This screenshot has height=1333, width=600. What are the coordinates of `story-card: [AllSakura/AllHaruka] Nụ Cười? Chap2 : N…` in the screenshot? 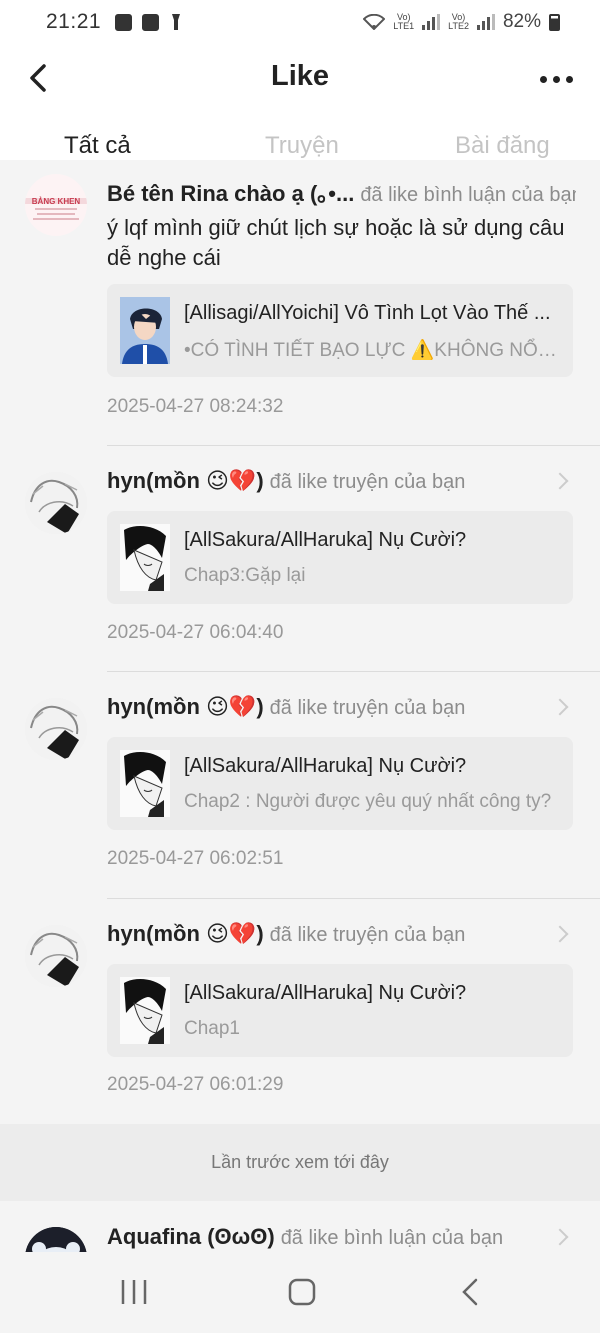 It's located at (340, 783).